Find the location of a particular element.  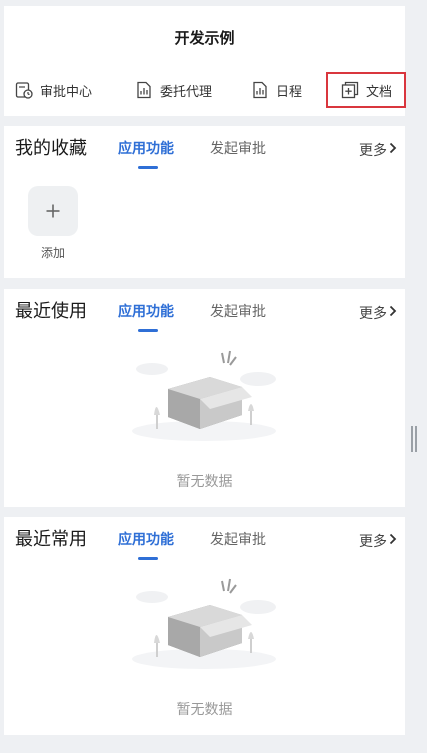

quick-action-approval-center: 审批中心 is located at coordinates (56, 90).